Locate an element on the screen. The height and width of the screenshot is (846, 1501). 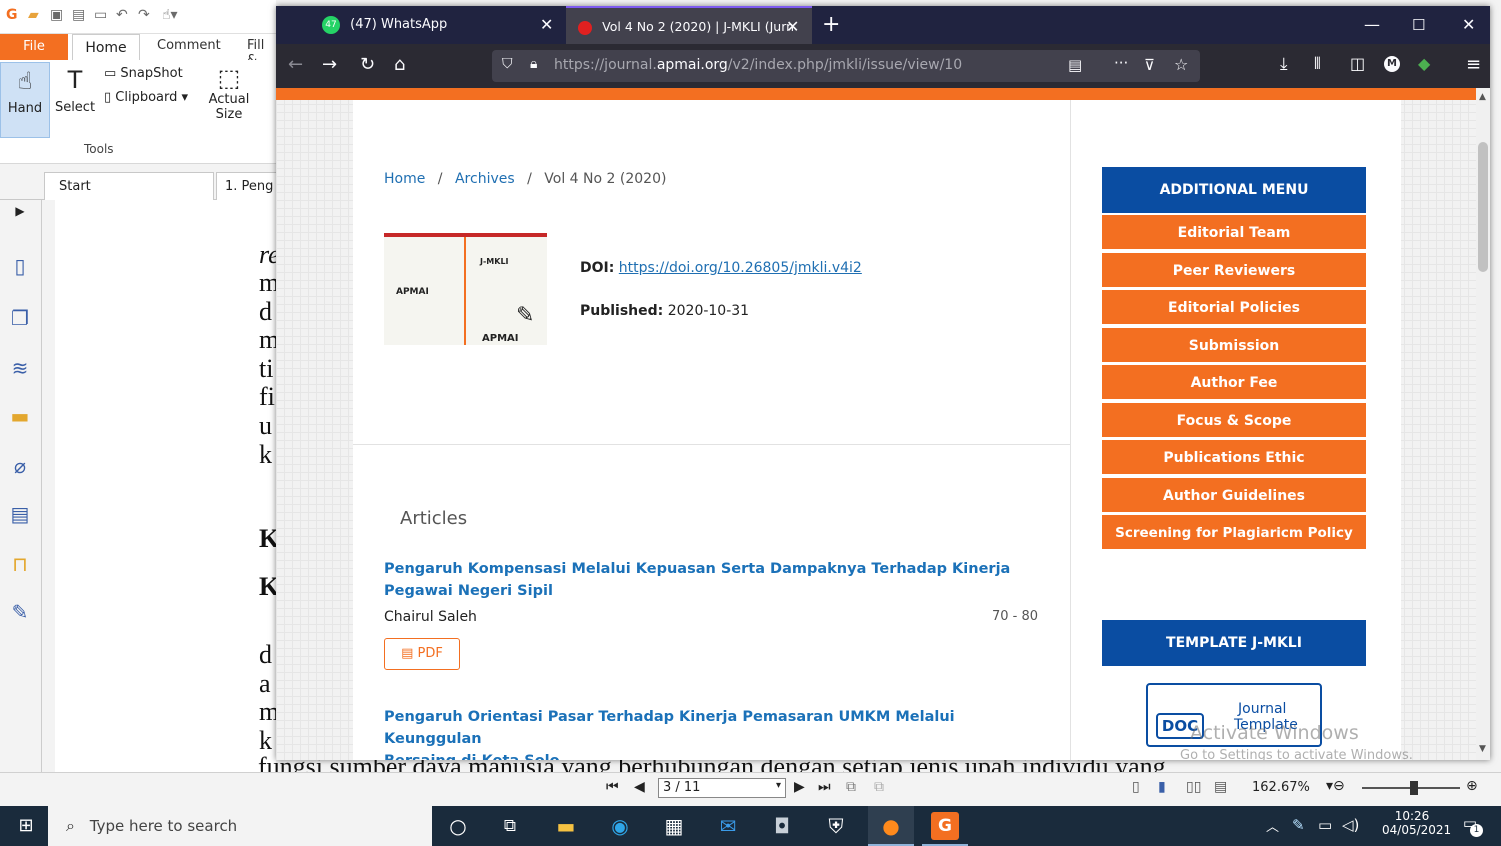
clock: 10:26 04/05/2021 is located at coordinates (1416, 823).